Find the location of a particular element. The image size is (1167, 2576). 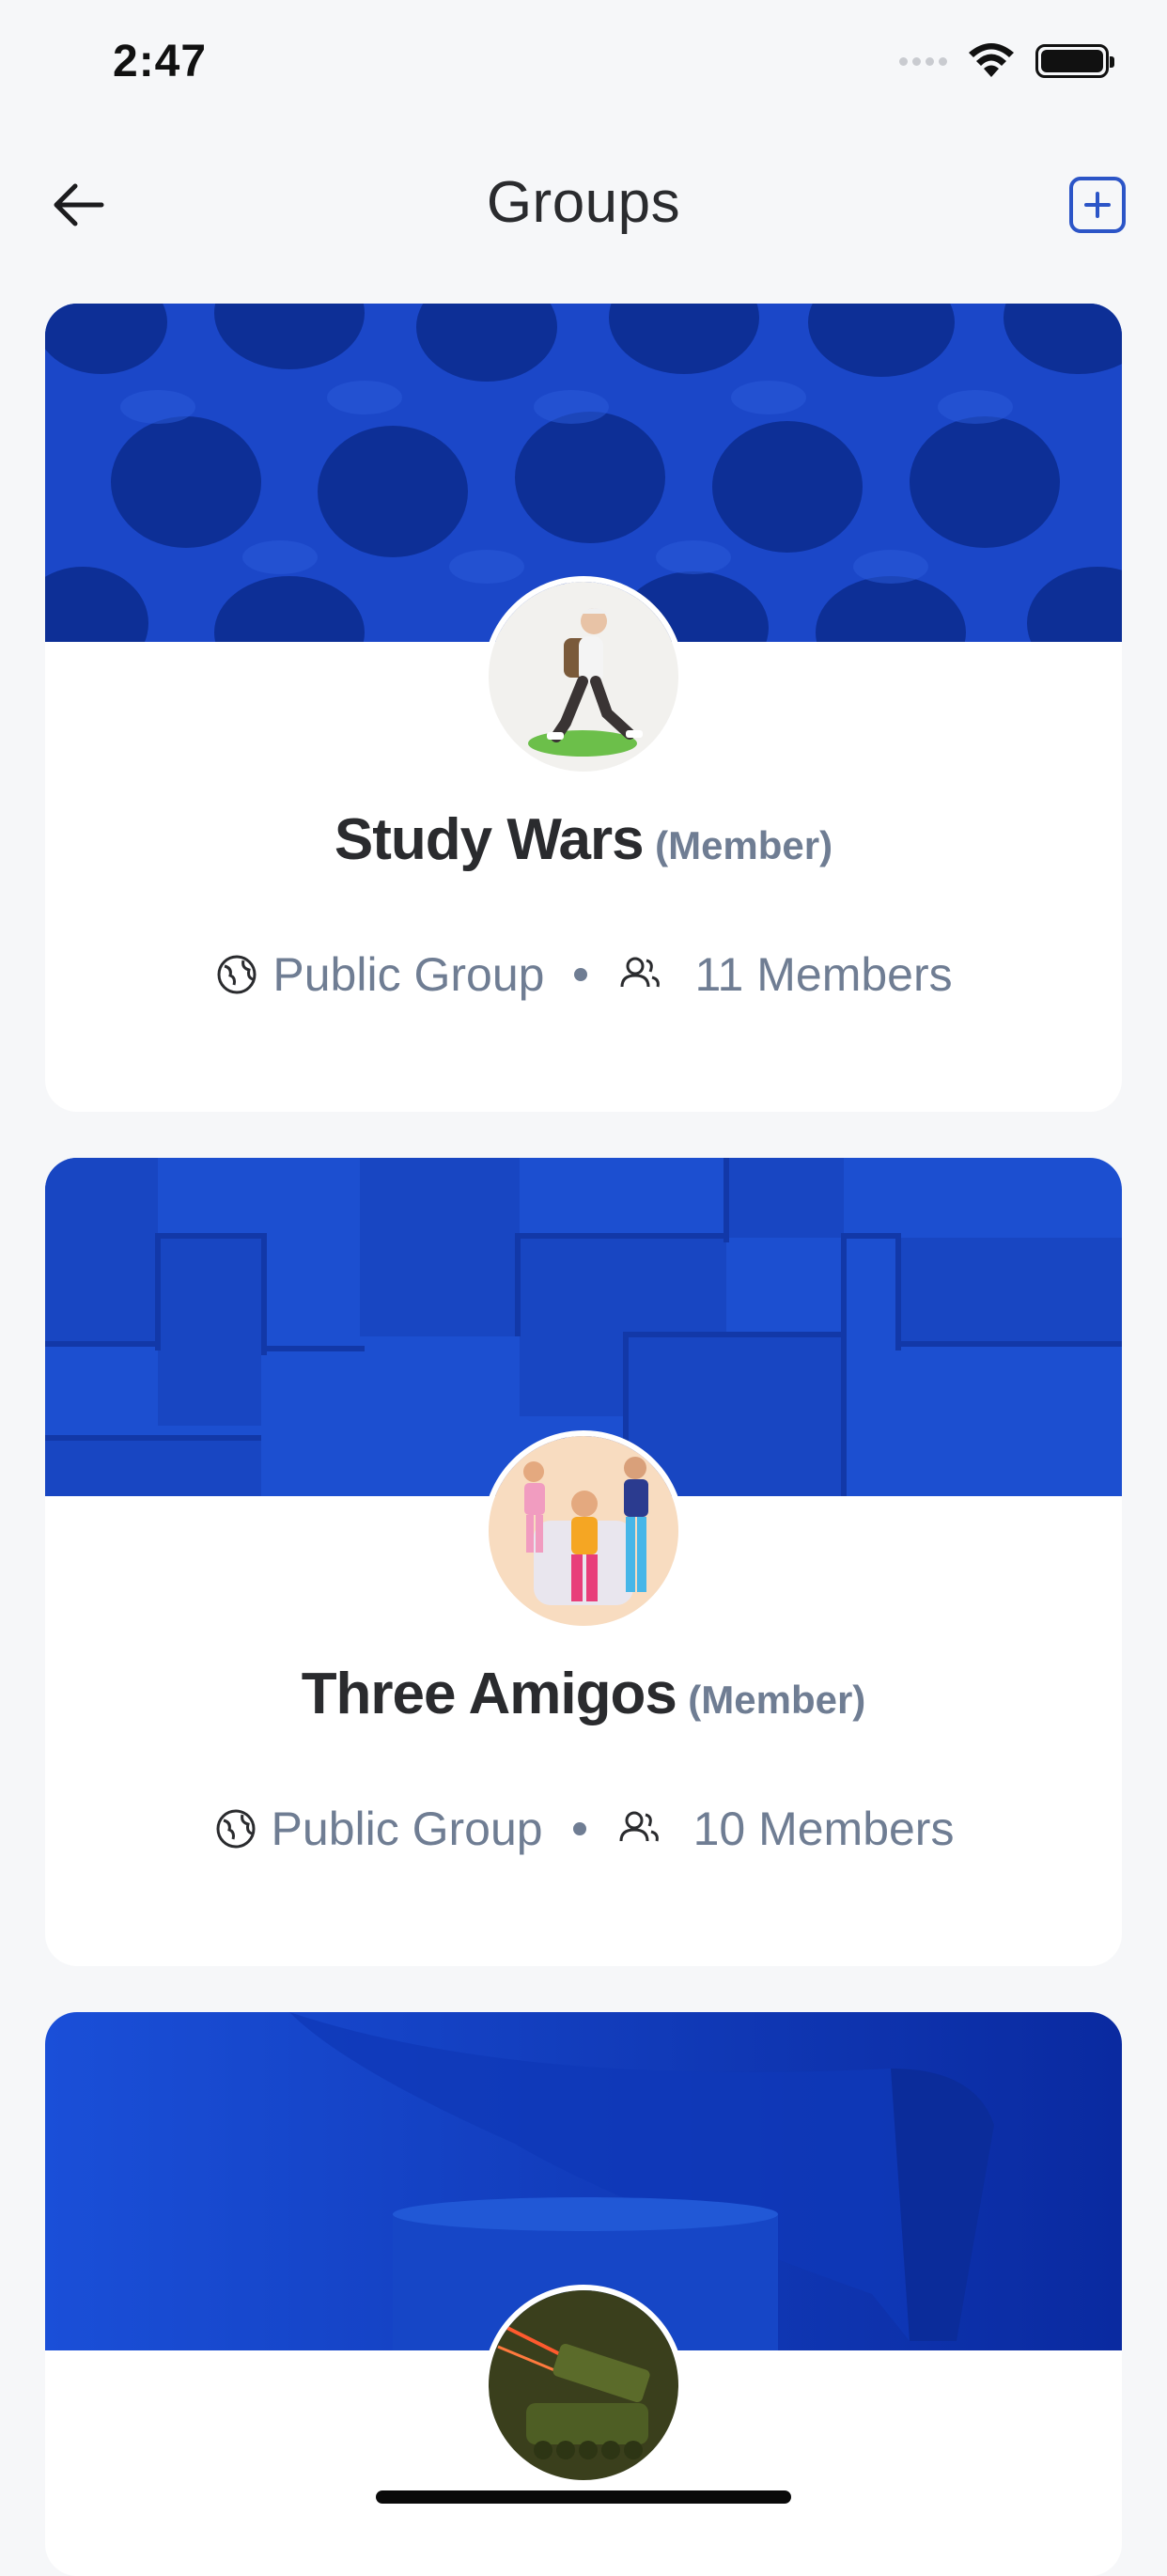

group-meta: Public Group 10 Members is located at coordinates (583, 1829).